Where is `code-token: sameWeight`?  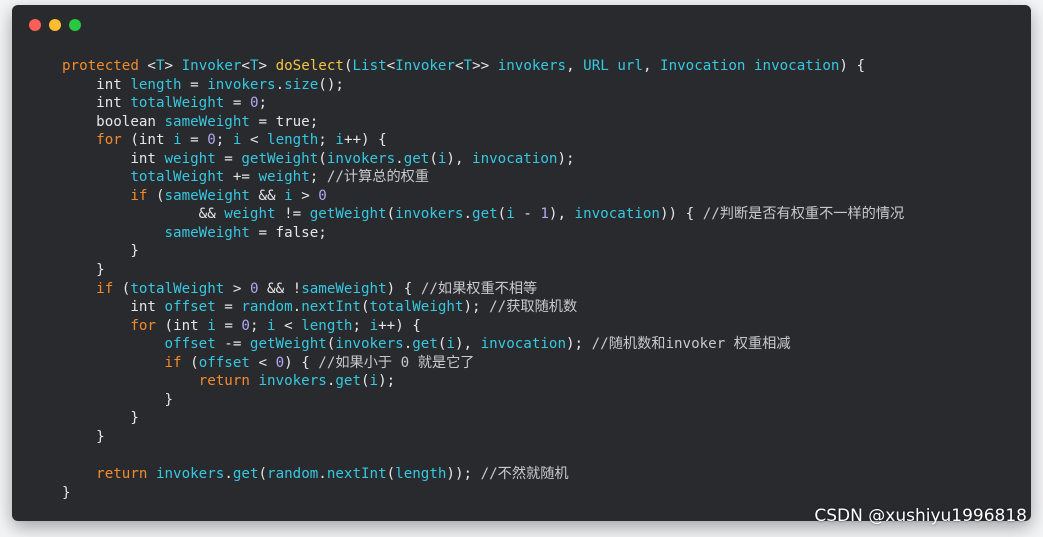
code-token: sameWeight is located at coordinates (344, 288).